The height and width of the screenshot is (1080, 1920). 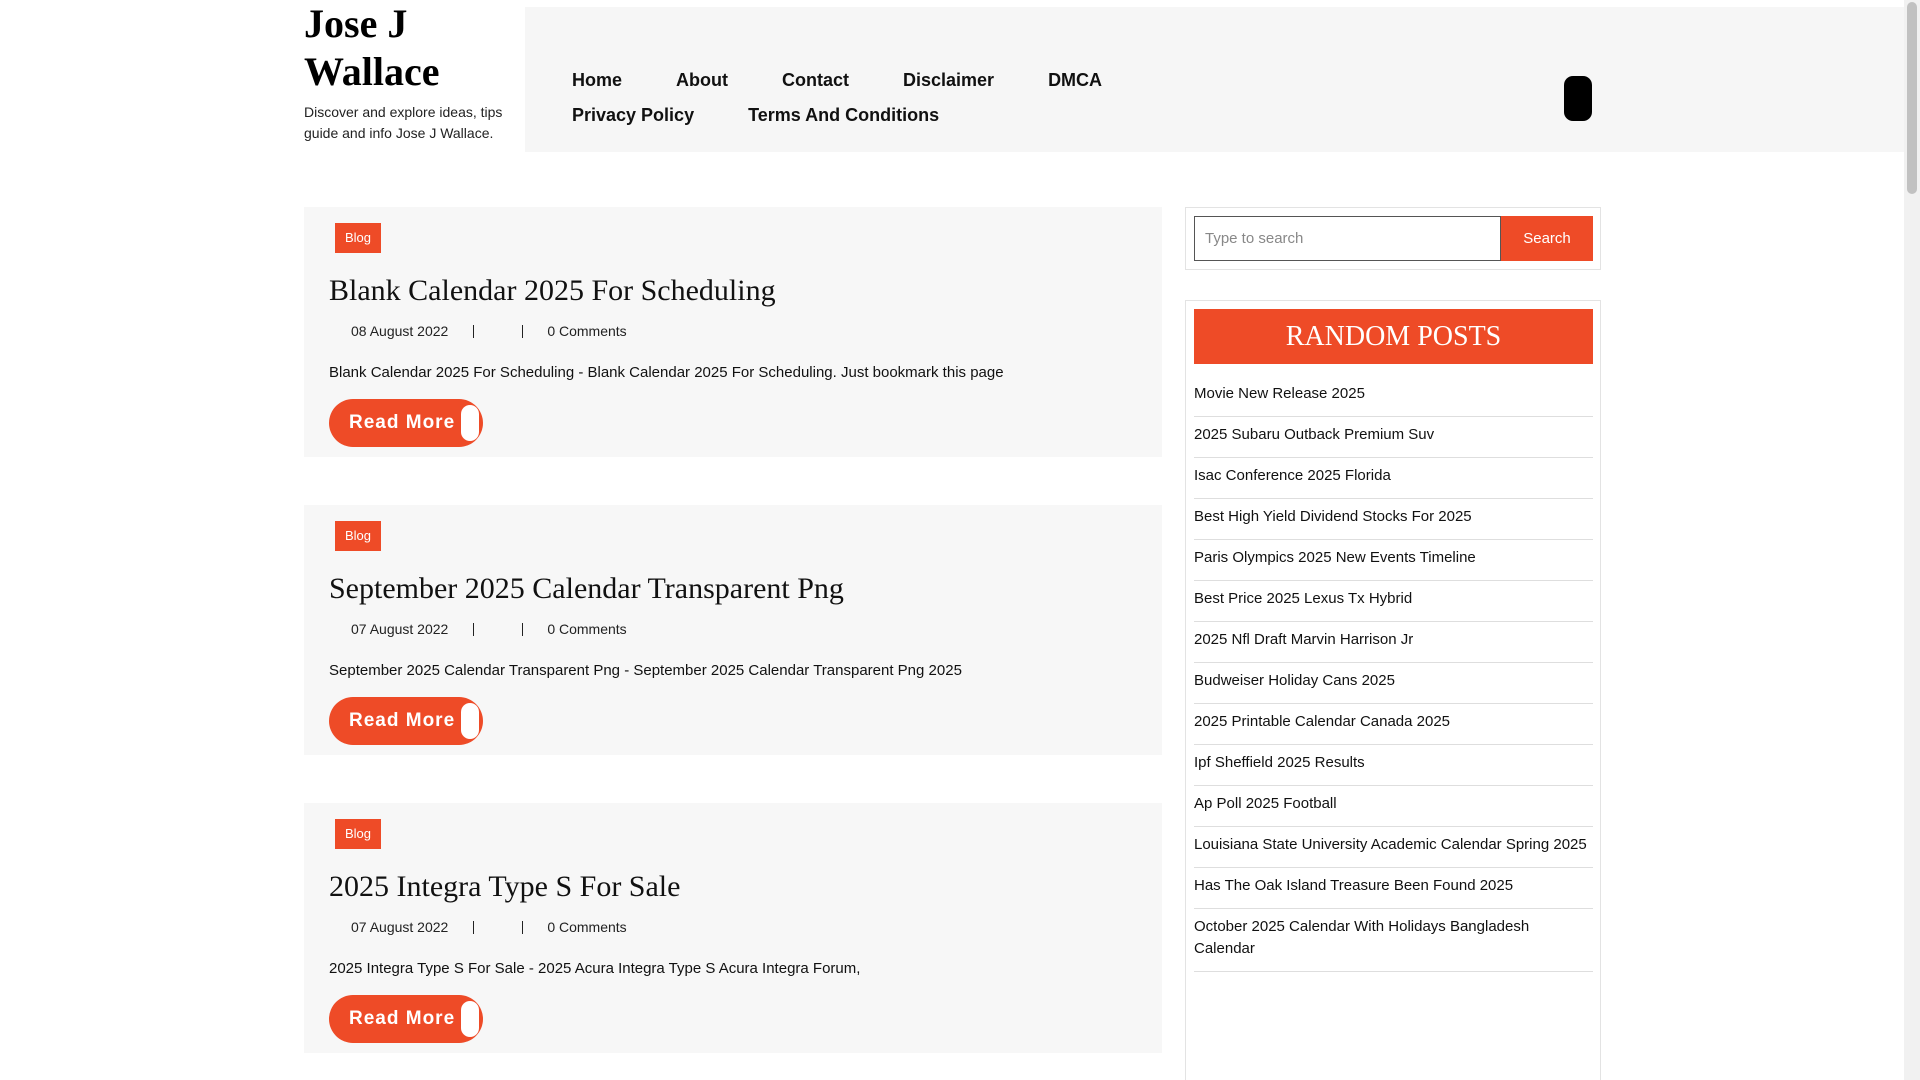 I want to click on post-title: September 2025 Calendar Transparent Png, so click(x=586, y=589).